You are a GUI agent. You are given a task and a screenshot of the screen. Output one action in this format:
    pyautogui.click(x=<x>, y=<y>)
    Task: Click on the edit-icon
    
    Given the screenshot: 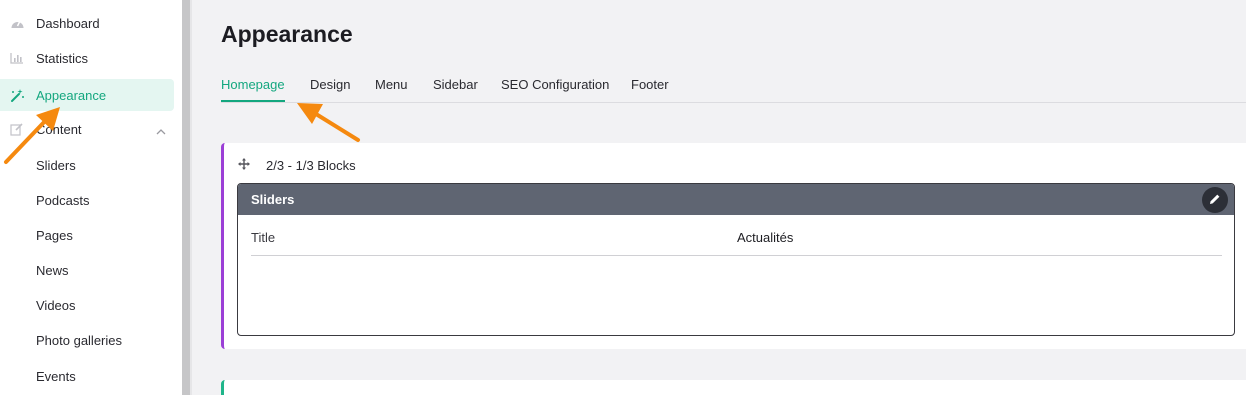 What is the action you would take?
    pyautogui.click(x=17, y=129)
    